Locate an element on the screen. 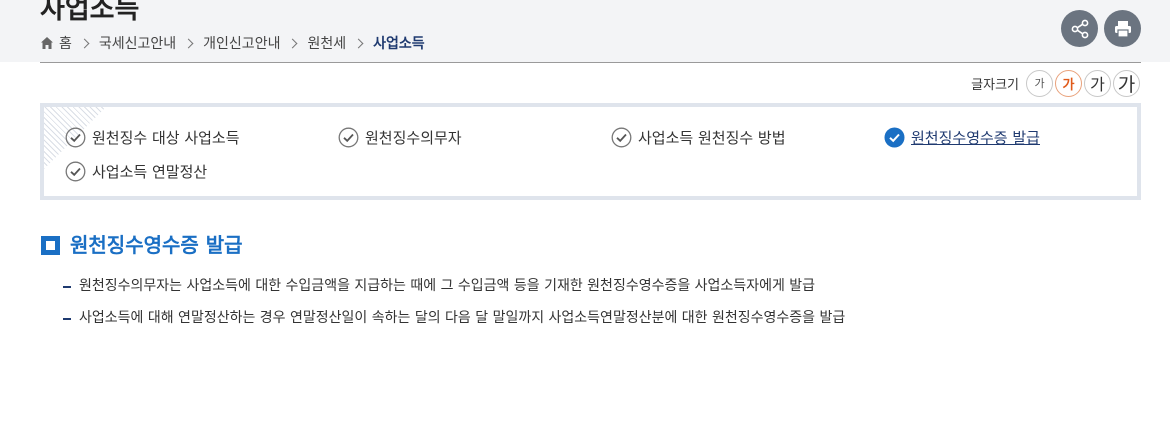  font-size-control: 글자크기 가 가 가 가 is located at coordinates (1055, 83).